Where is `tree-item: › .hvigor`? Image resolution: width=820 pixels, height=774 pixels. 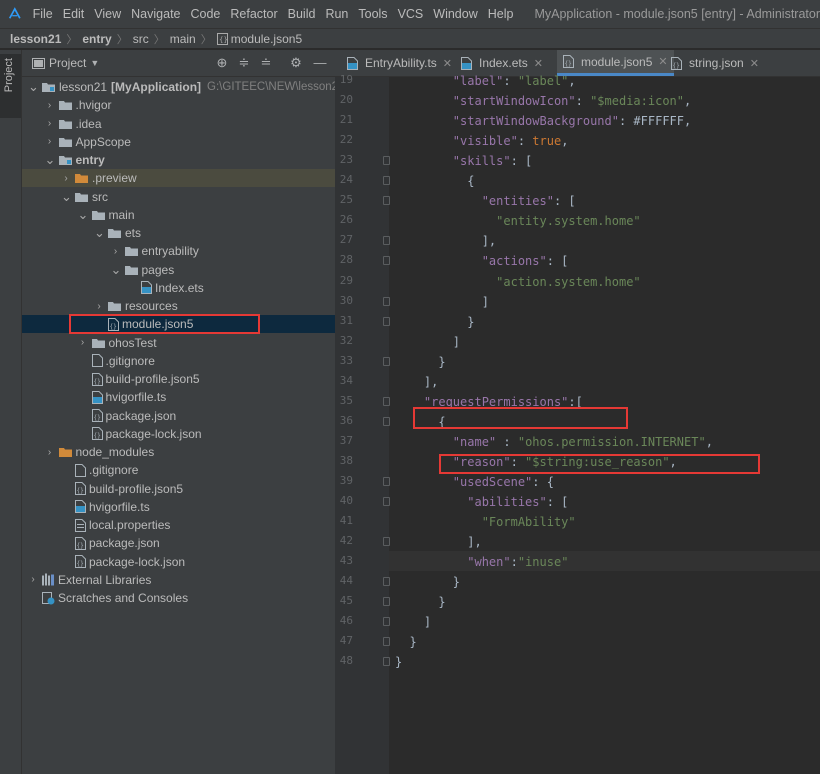 tree-item: › .hvigor is located at coordinates (178, 105).